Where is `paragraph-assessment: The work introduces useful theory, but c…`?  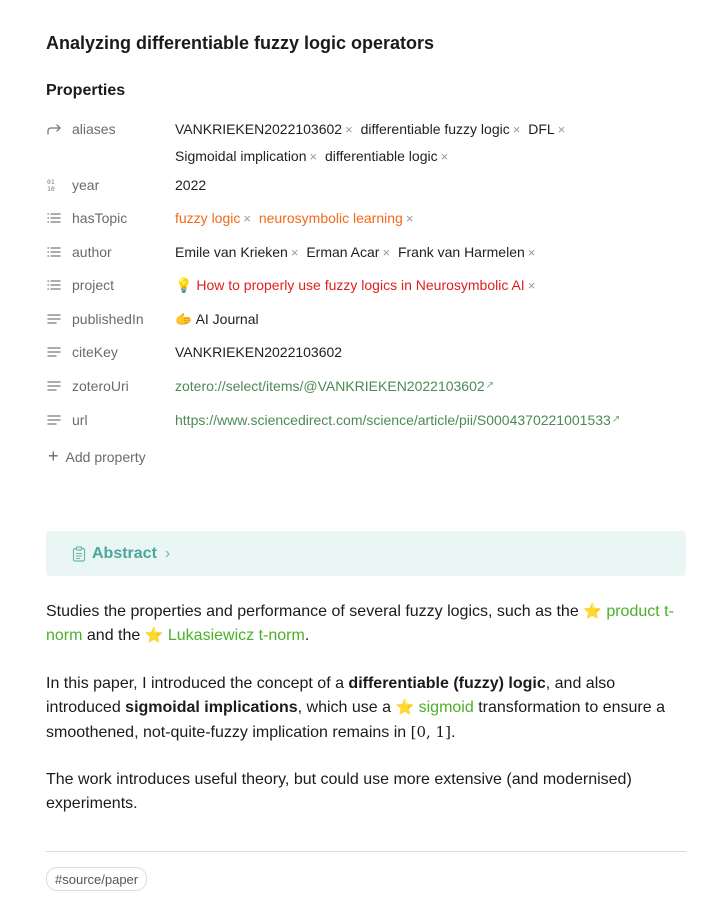
paragraph-assessment: The work introduces useful theory, but c… is located at coordinates (339, 791).